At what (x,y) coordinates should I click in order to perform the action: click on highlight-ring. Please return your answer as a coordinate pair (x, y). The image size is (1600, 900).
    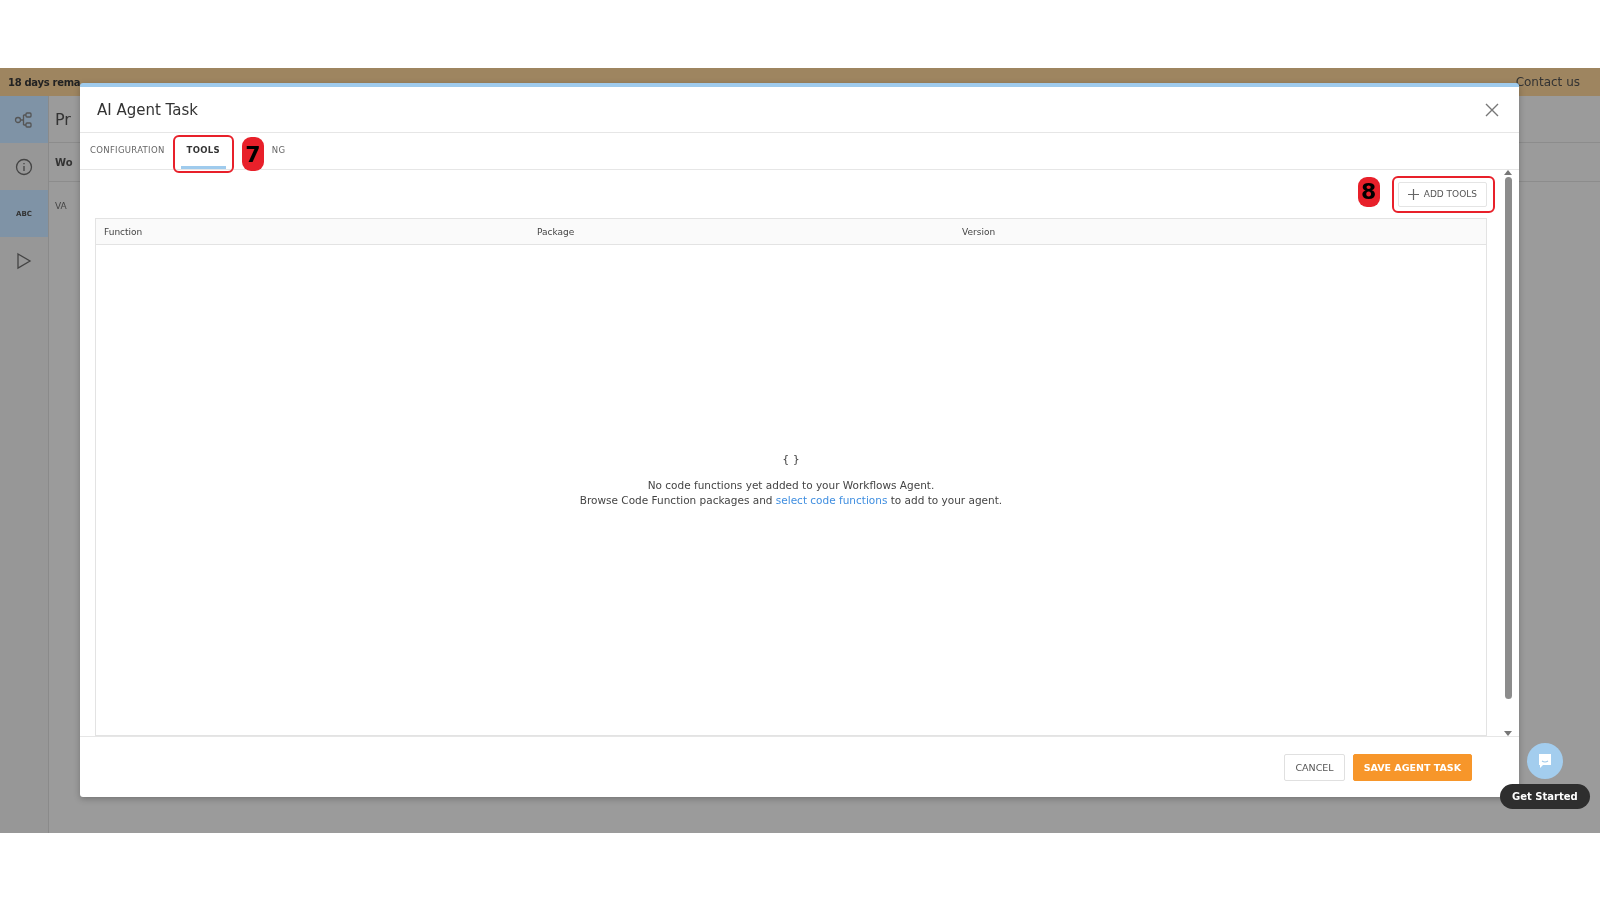
    Looking at the image, I should click on (203, 154).